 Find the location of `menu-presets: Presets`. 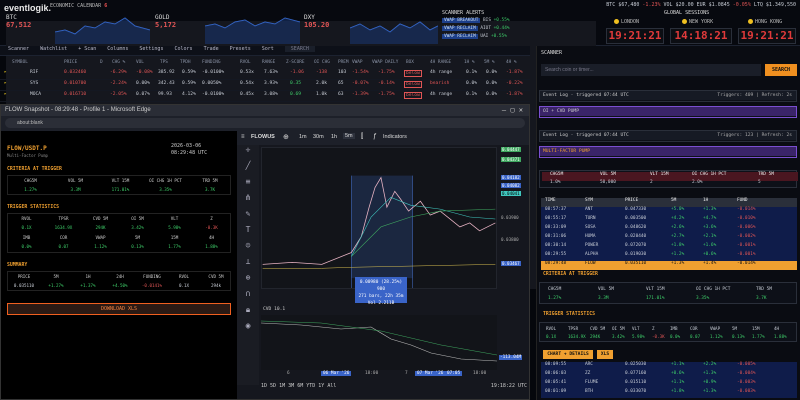

menu-presets: Presets is located at coordinates (240, 49).